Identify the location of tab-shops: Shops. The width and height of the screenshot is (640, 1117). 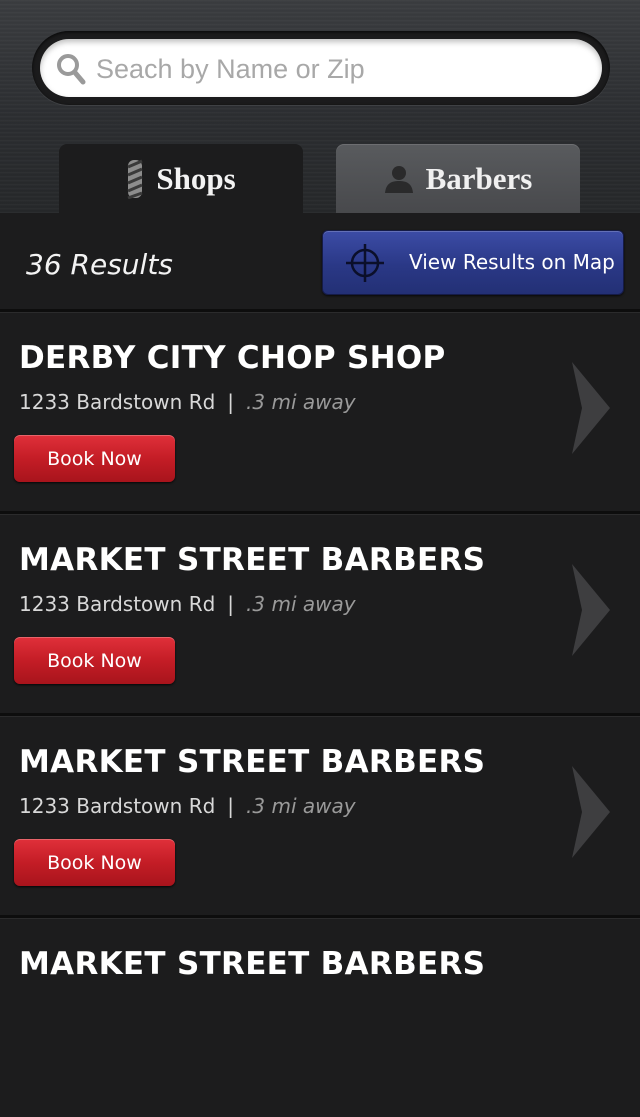
(181, 178).